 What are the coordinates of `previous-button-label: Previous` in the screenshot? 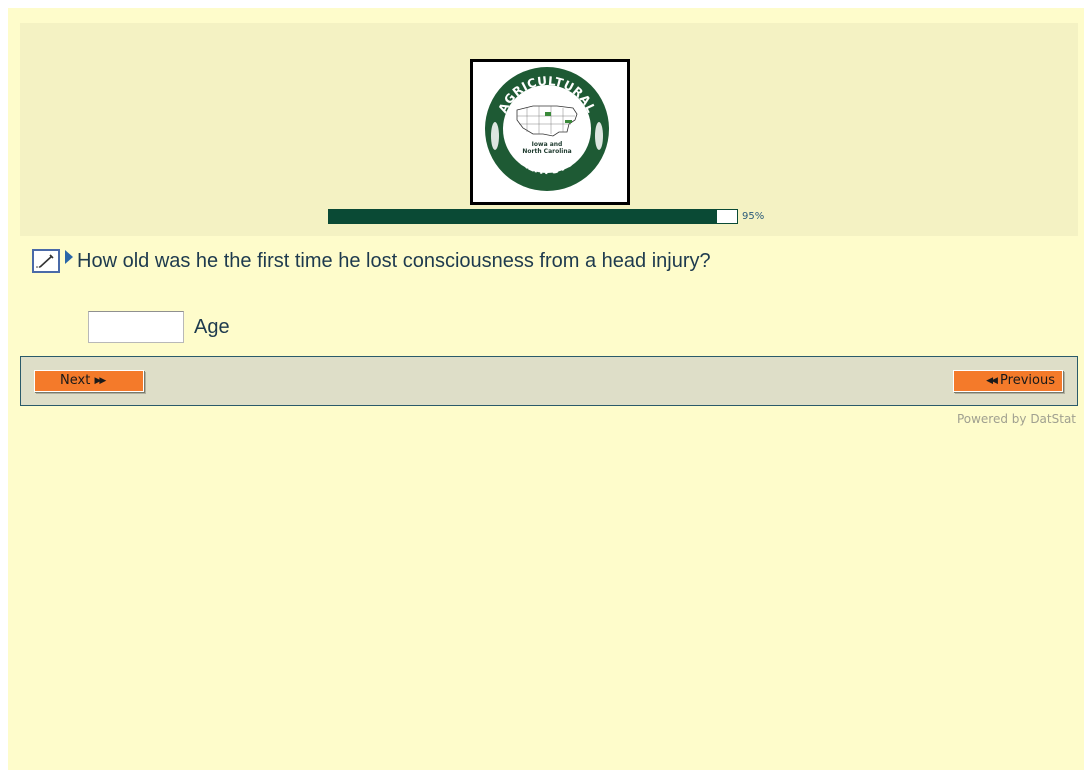 It's located at (1027, 380).